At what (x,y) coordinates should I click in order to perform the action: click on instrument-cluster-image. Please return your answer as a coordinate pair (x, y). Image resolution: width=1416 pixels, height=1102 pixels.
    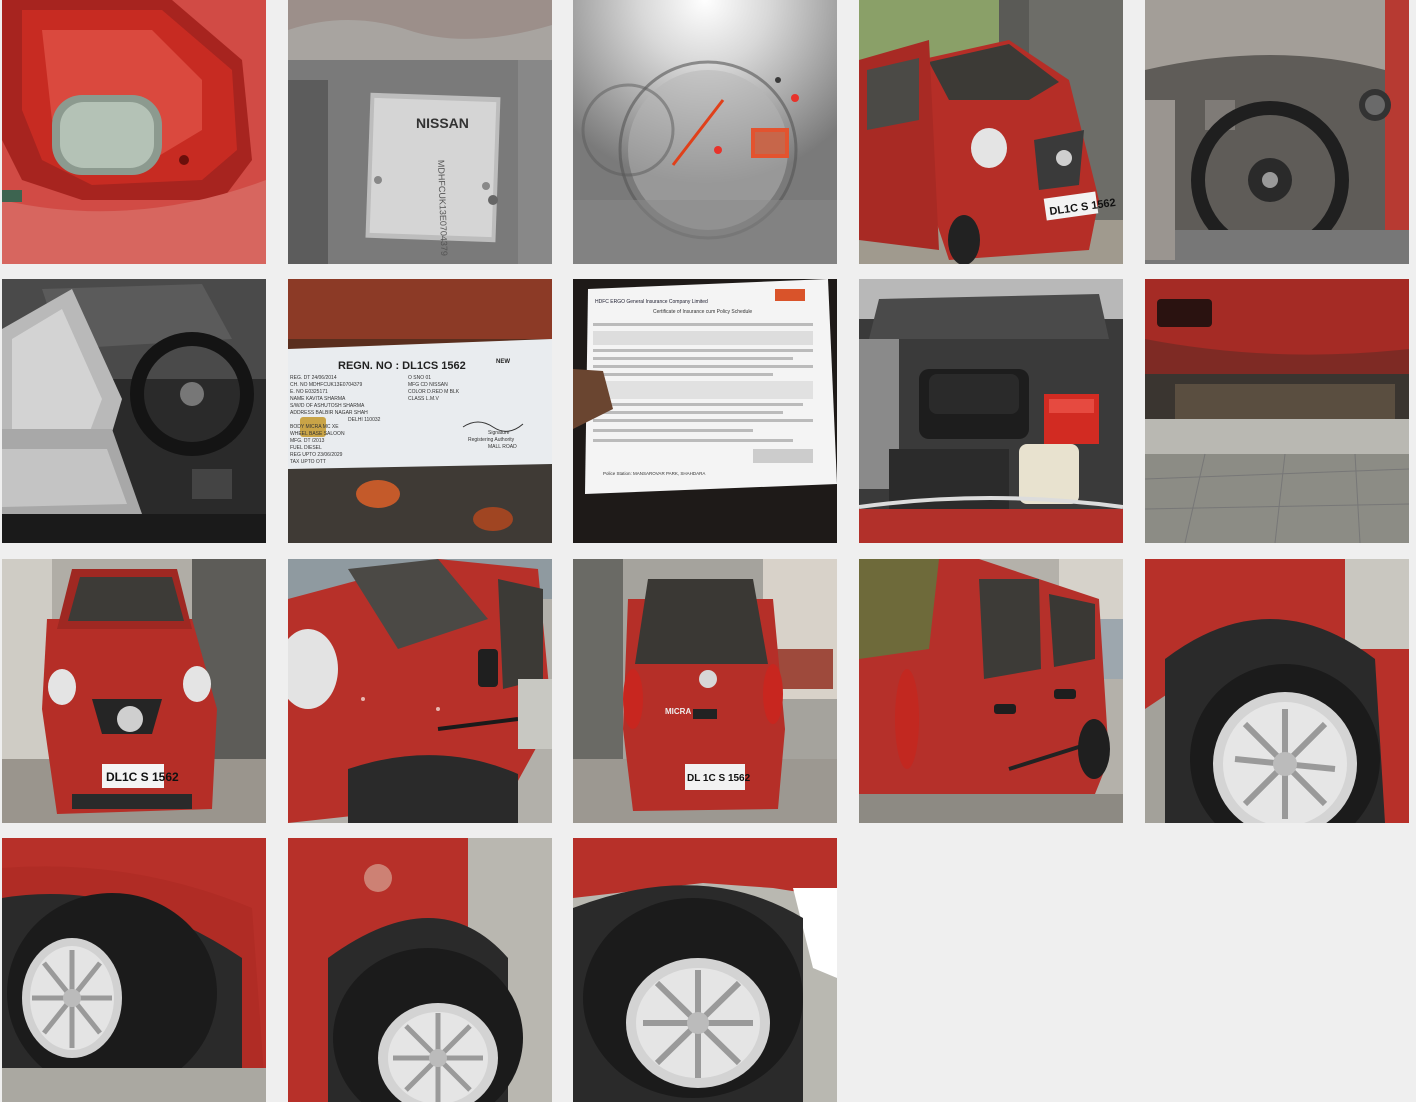
    Looking at the image, I should click on (705, 132).